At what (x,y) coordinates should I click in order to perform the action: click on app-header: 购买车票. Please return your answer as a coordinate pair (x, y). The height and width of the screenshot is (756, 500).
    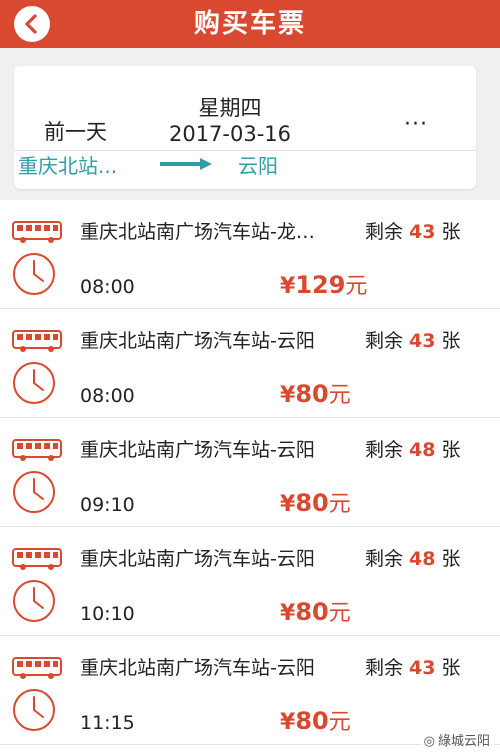
    Looking at the image, I should click on (250, 24).